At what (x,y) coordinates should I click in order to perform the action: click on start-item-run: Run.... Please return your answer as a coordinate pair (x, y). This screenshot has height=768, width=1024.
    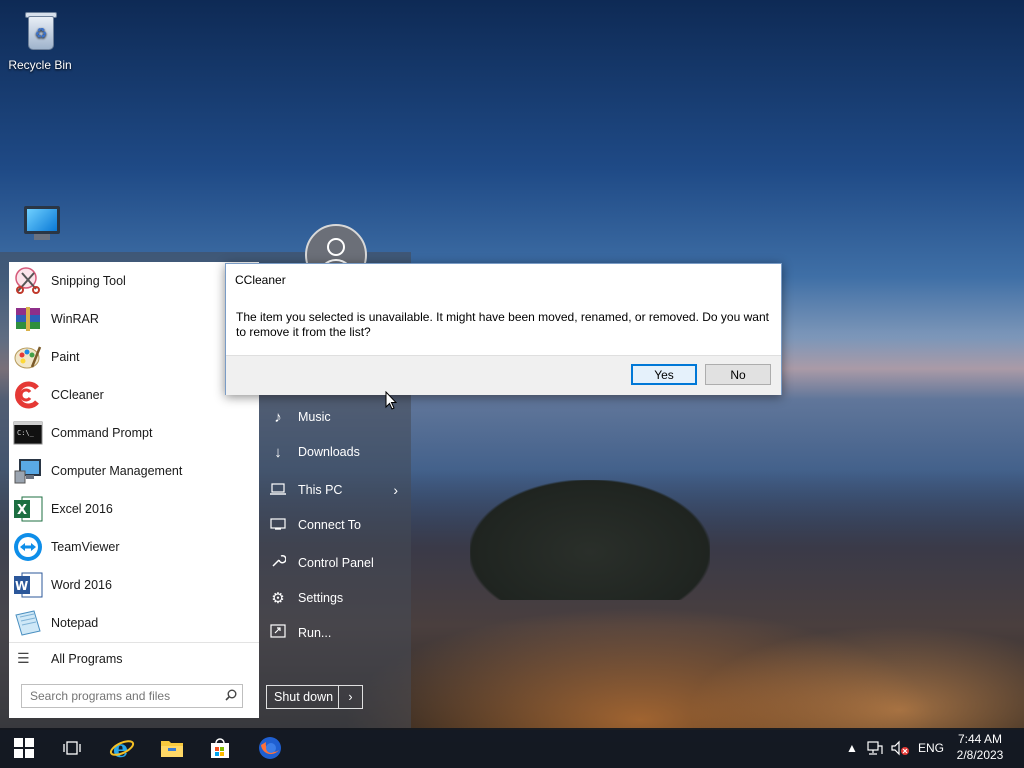
    Looking at the image, I should click on (337, 633).